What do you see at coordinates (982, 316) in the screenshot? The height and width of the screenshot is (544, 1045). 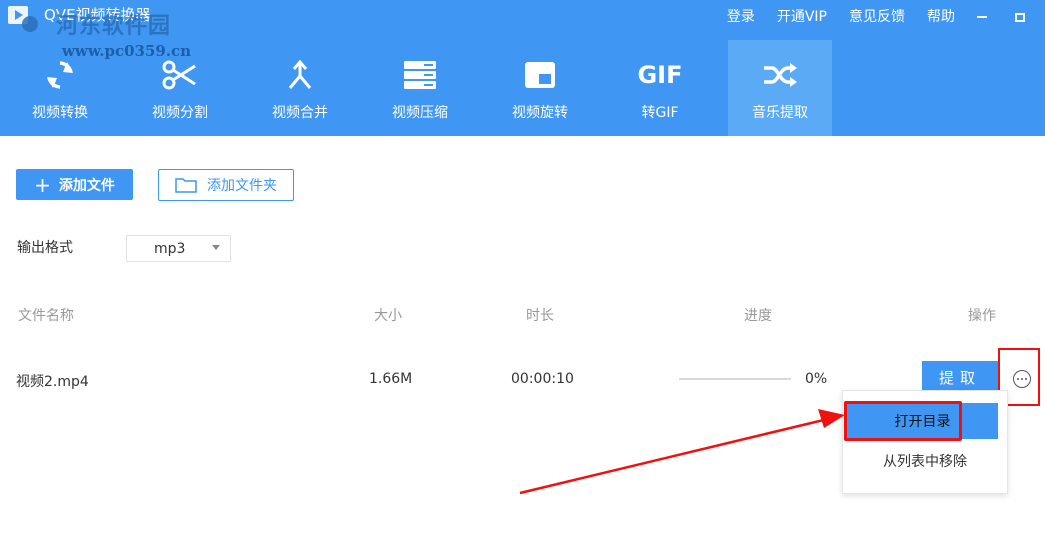 I see `column-header-action: 操作` at bounding box center [982, 316].